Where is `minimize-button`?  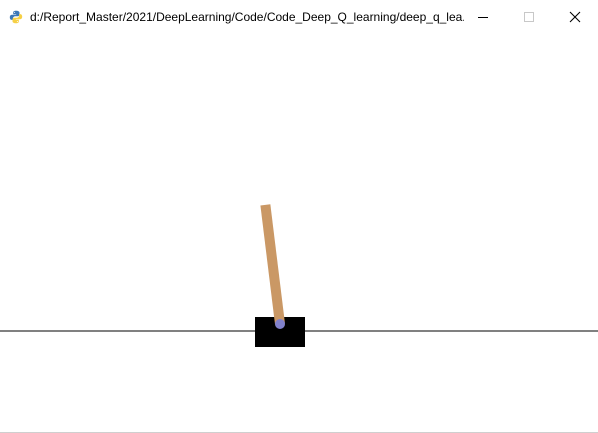
minimize-button is located at coordinates (483, 16).